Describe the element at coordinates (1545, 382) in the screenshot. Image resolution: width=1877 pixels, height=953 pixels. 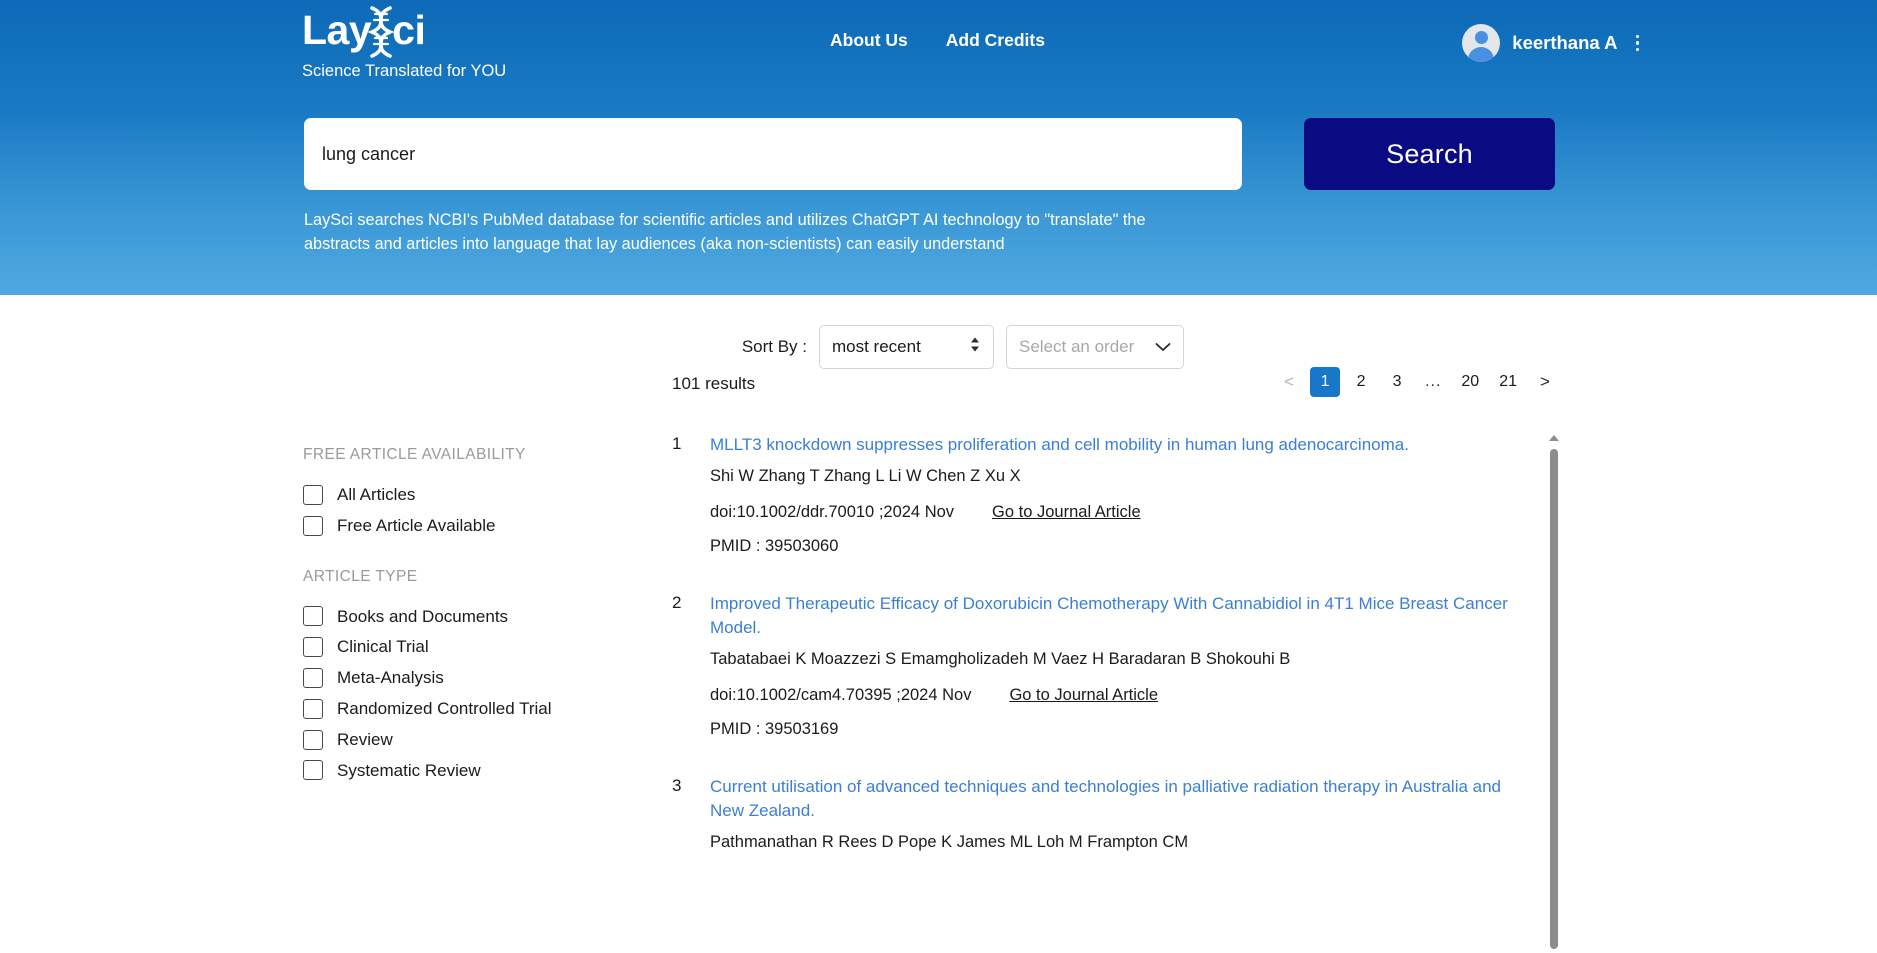
I see `pagination-next: >` at that location.